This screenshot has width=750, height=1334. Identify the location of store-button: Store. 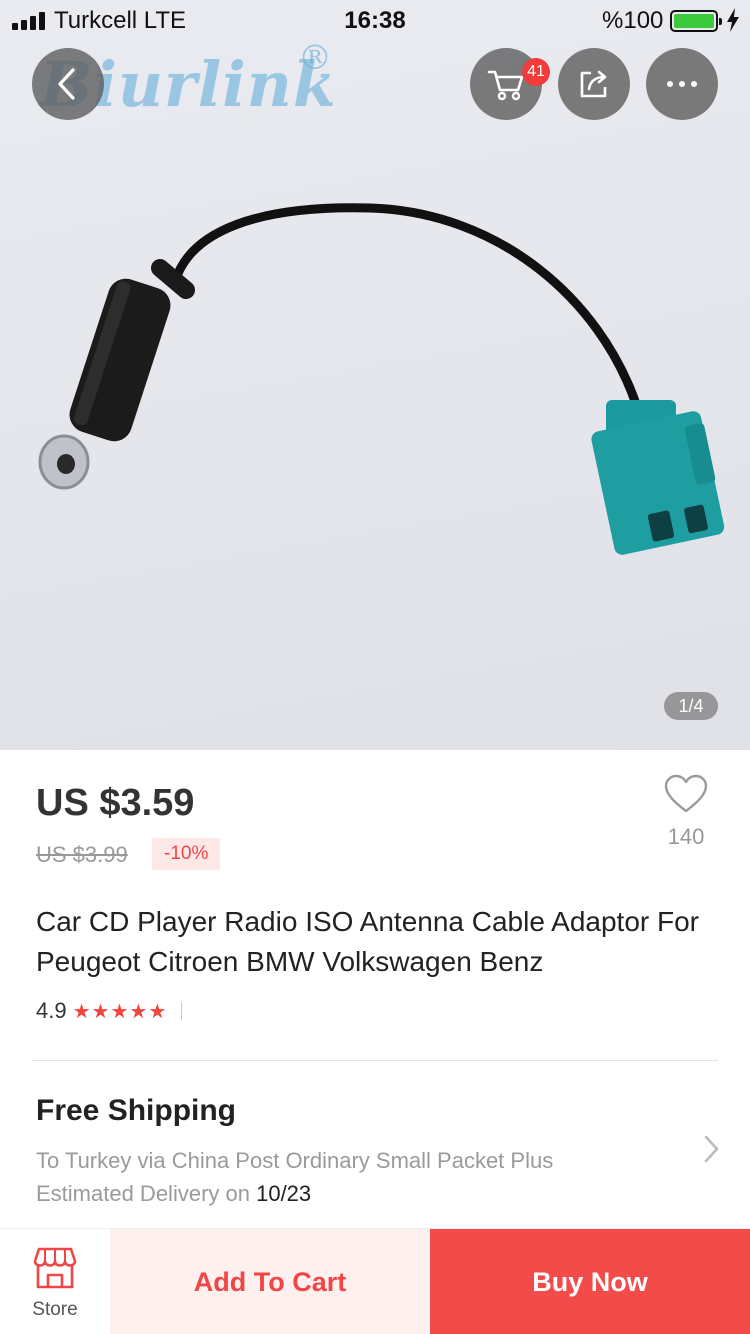
(55, 1281).